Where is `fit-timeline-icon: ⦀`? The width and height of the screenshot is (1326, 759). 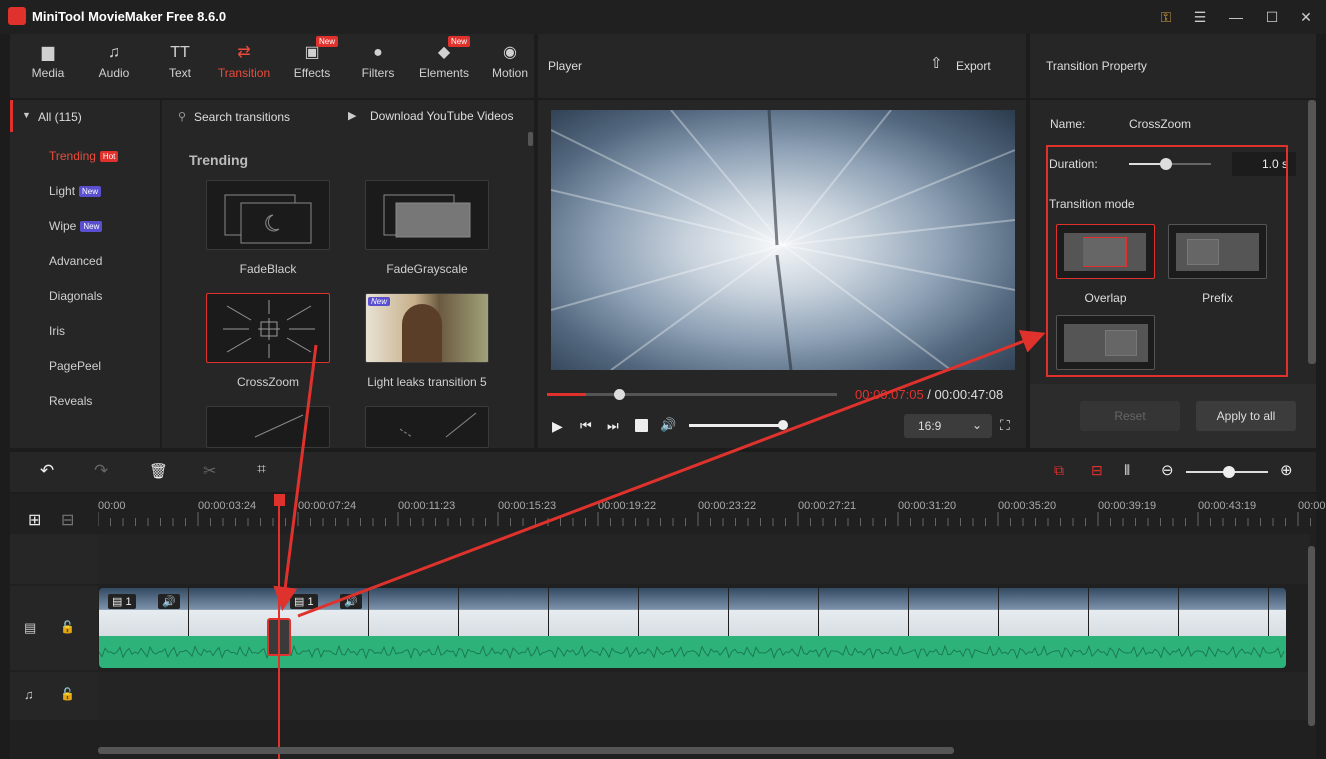 fit-timeline-icon: ⦀ is located at coordinates (1127, 470).